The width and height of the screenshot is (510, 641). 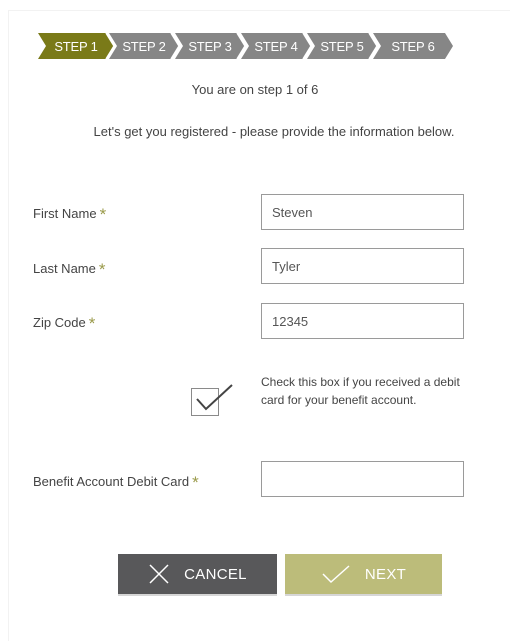 I want to click on step-4: STEP 4, so click(x=276, y=46).